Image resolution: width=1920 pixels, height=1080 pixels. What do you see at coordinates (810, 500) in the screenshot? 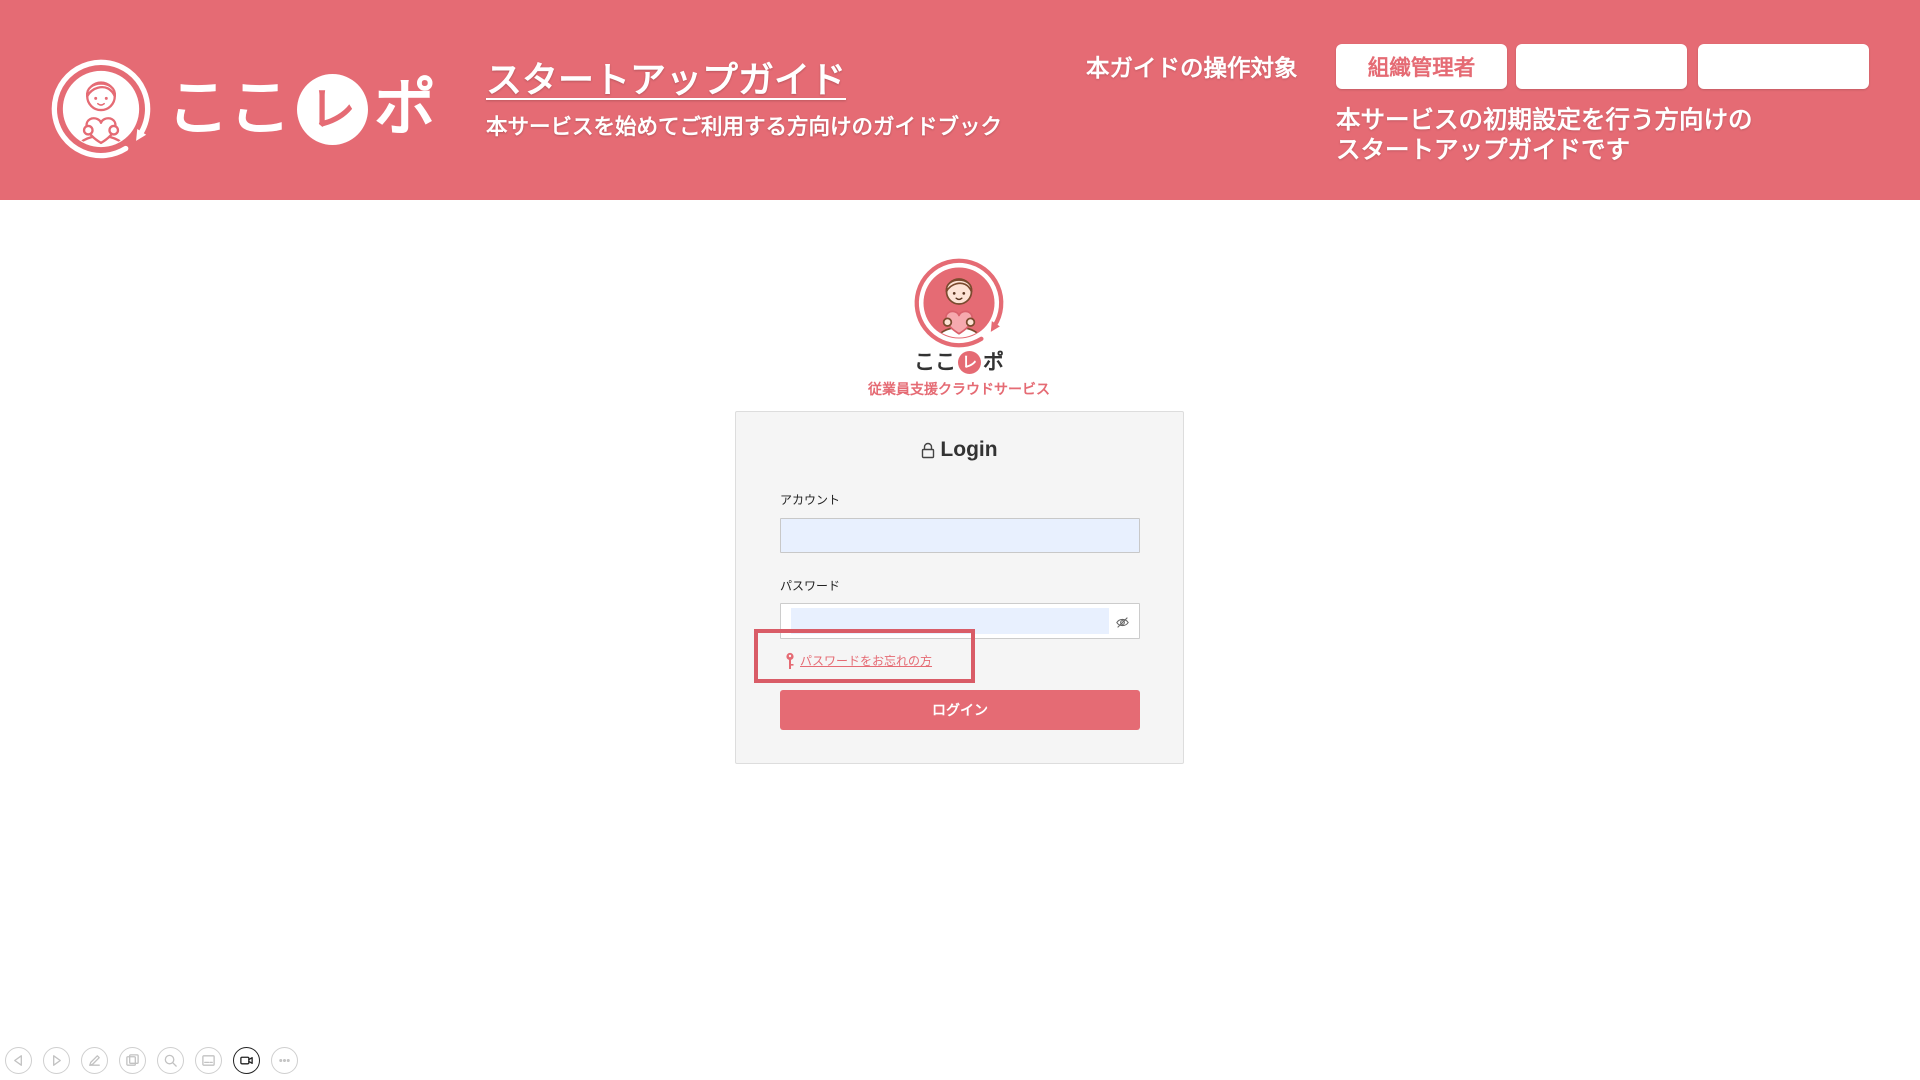
I see `account-label: アカウント` at bounding box center [810, 500].